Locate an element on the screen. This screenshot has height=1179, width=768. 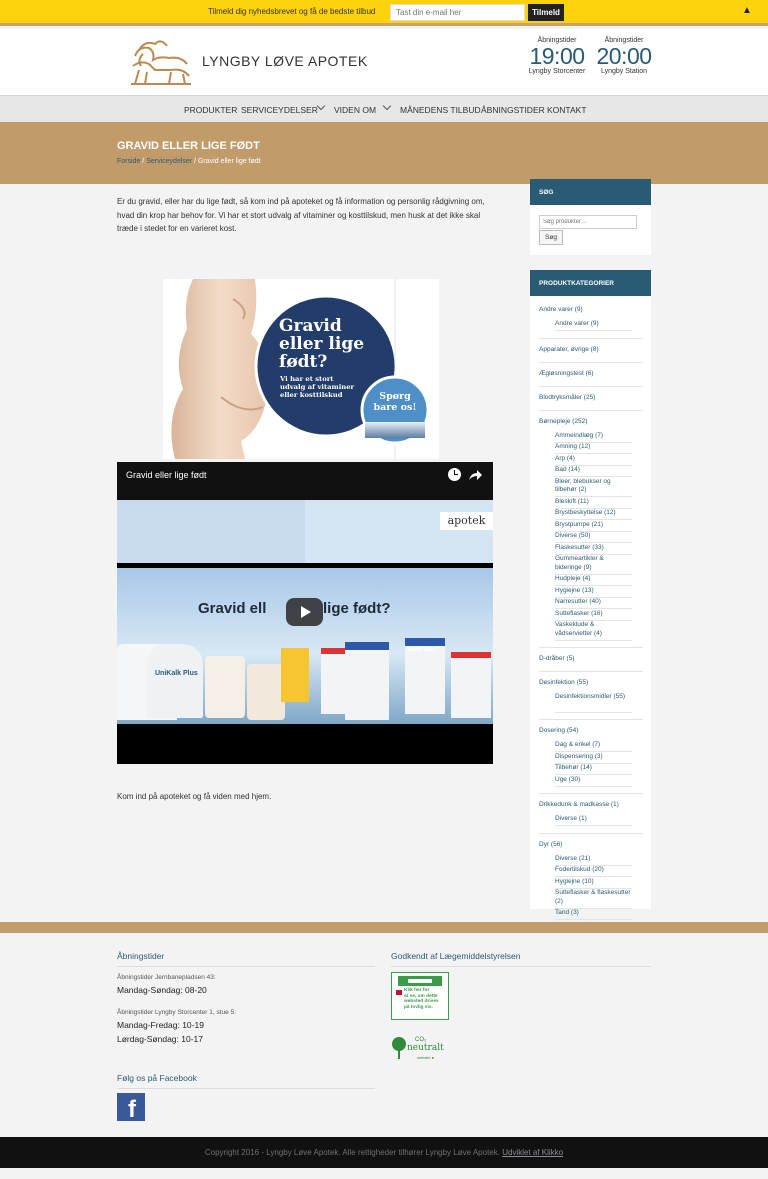
product-box: Multi tabs is located at coordinates (425, 676).